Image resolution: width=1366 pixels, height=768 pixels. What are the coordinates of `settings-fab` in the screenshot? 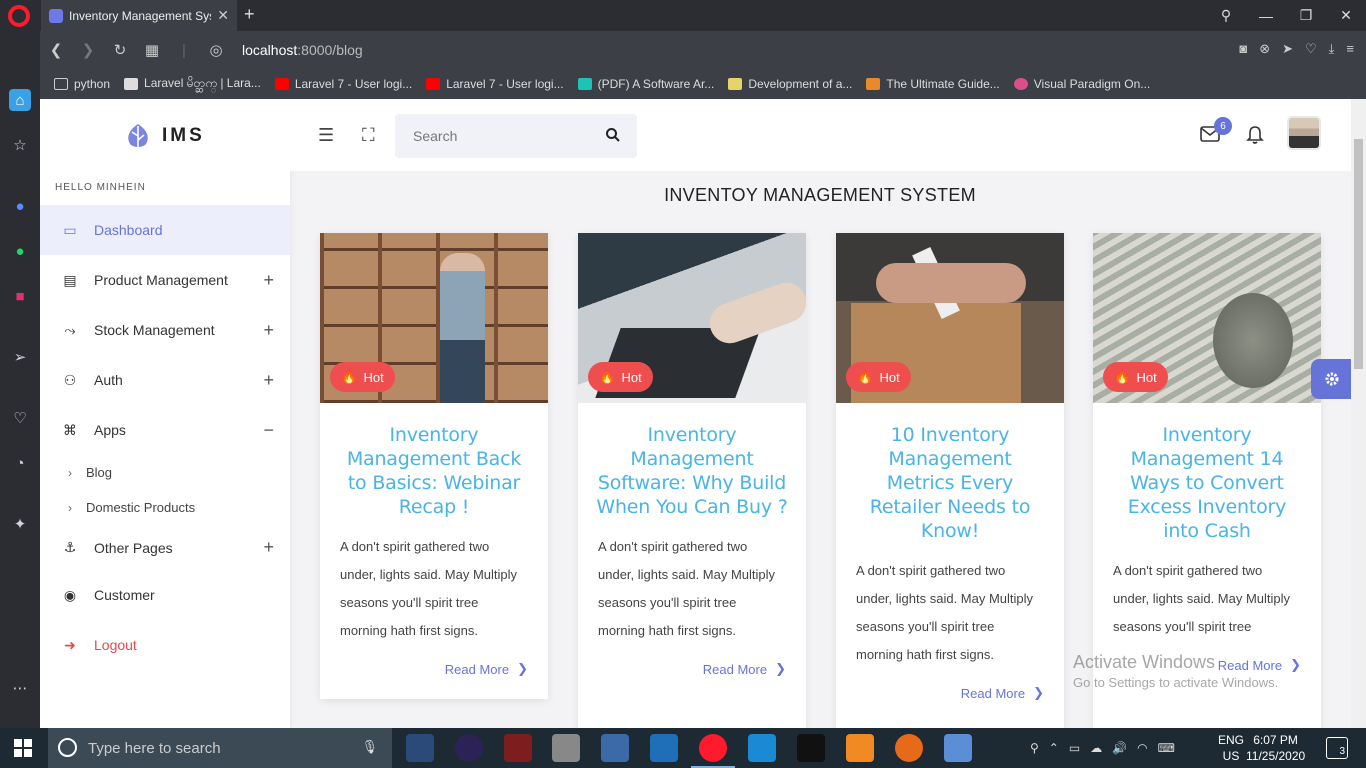 It's located at (1332, 379).